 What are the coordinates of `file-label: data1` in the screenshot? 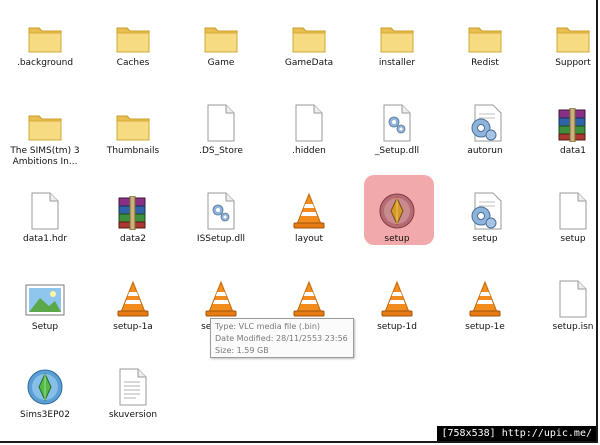 It's located at (573, 151).